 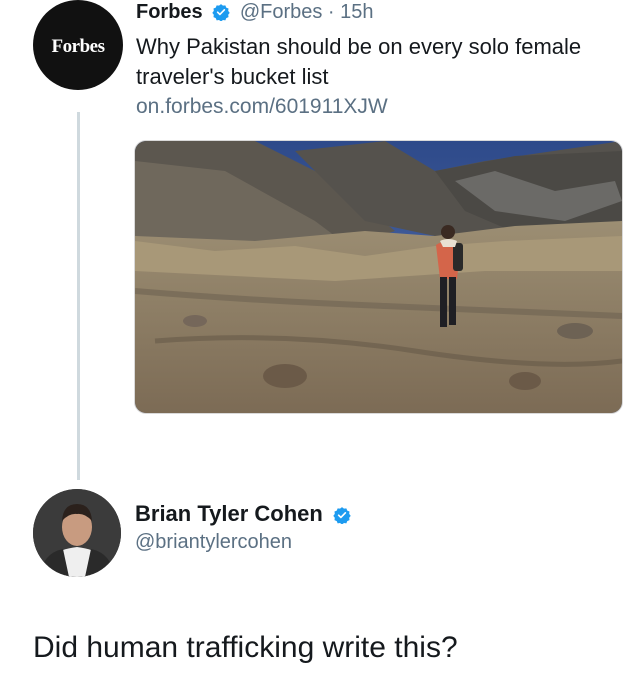 What do you see at coordinates (169, 12) in the screenshot?
I see `author-name: Forbes` at bounding box center [169, 12].